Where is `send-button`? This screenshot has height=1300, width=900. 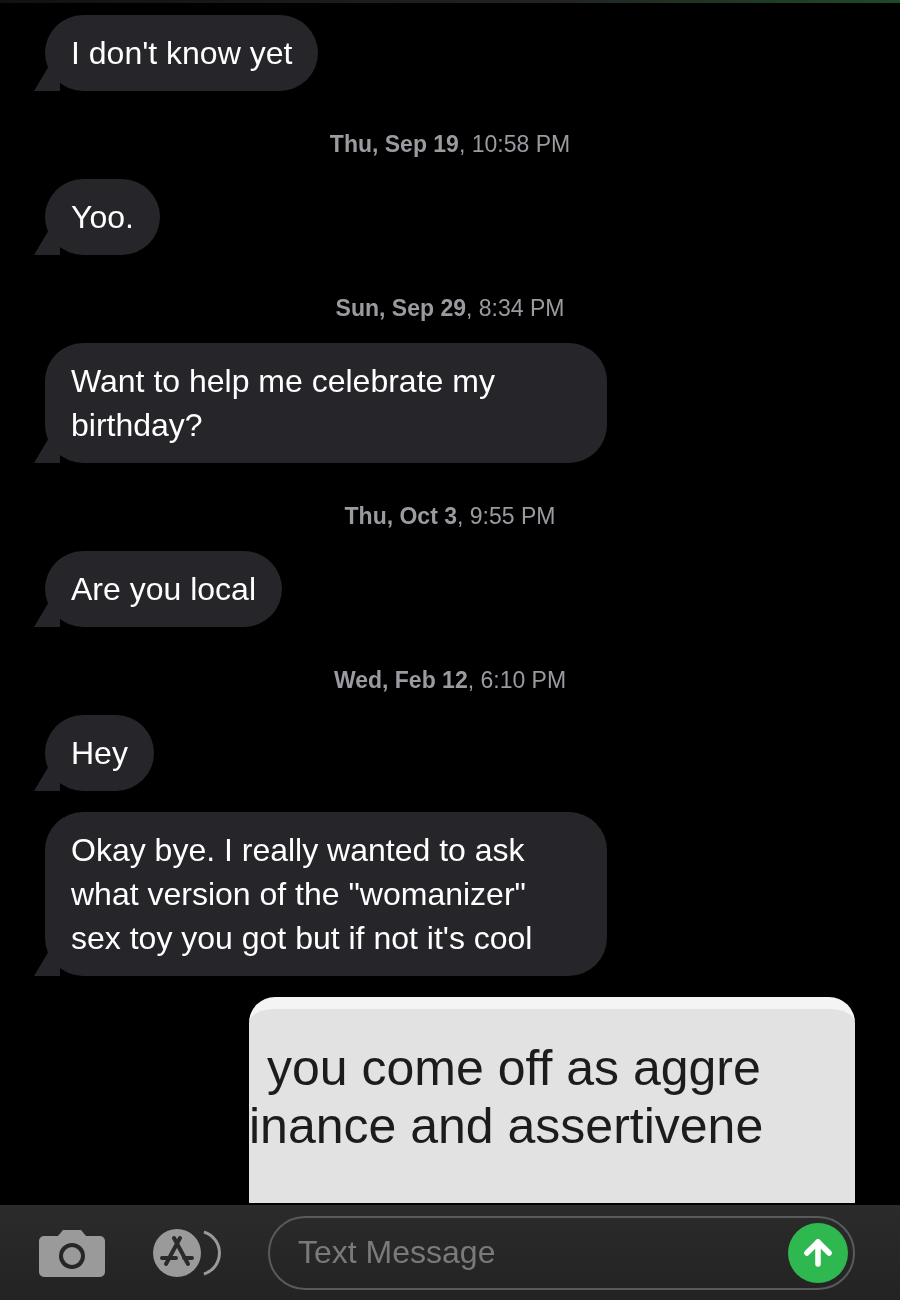 send-button is located at coordinates (818, 1252).